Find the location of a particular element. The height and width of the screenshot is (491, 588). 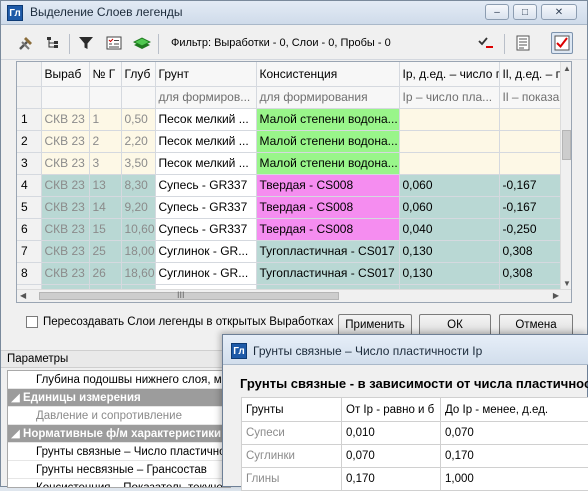

list-icon is located at coordinates (523, 43).